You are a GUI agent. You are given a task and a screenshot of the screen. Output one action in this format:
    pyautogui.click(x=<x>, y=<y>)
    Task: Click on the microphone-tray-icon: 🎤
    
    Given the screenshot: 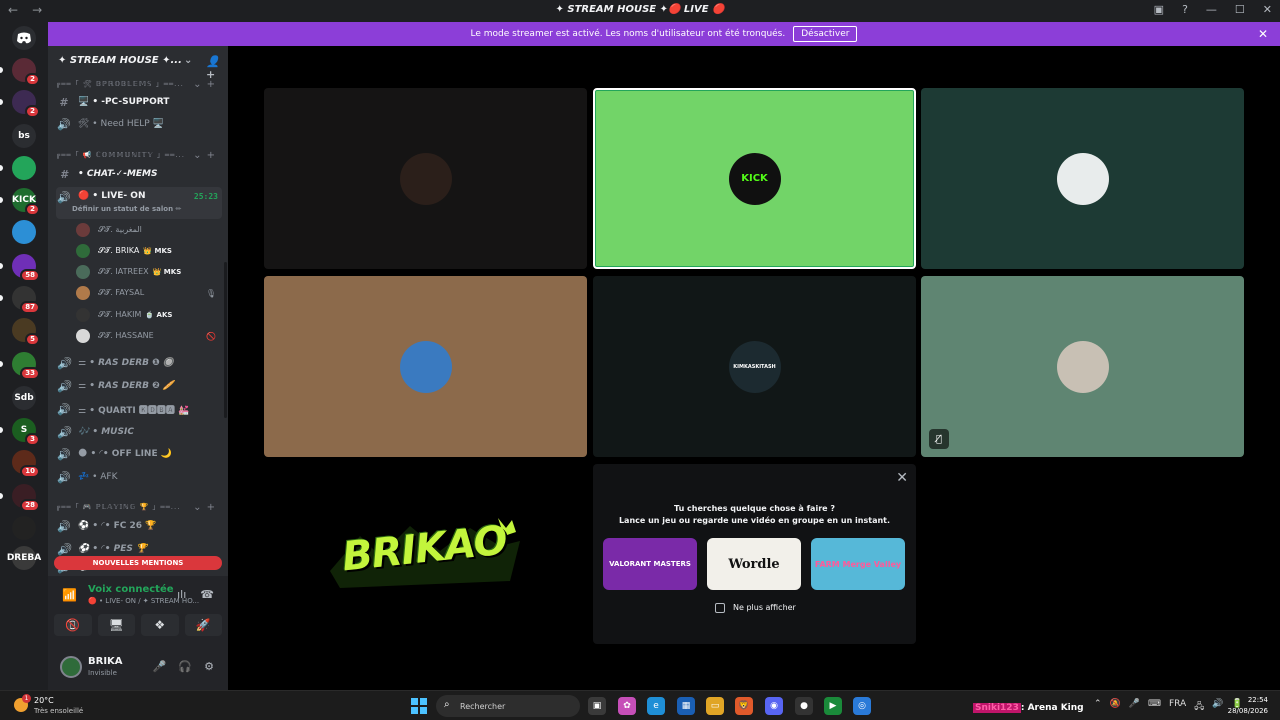 What is the action you would take?
    pyautogui.click(x=1134, y=707)
    